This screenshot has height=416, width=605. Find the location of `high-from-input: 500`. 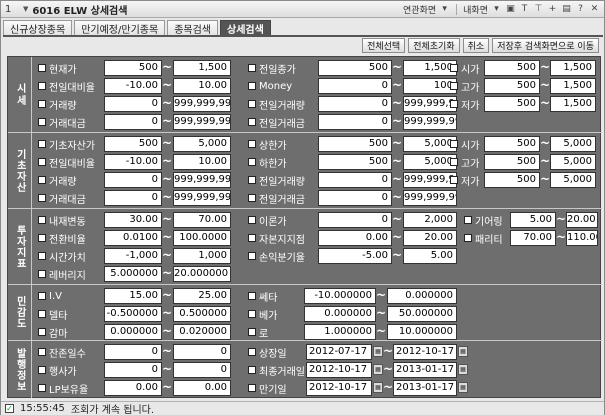

high-from-input: 500 is located at coordinates (512, 86).